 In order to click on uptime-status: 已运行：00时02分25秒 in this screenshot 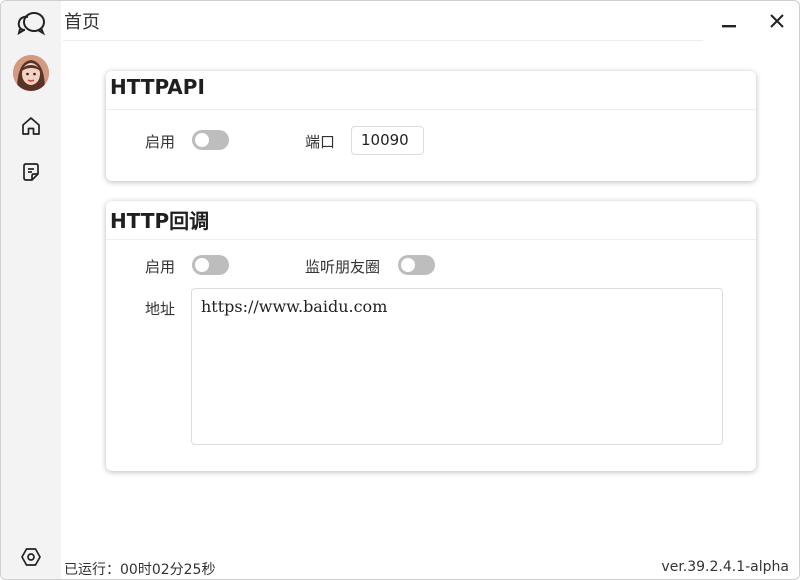, I will do `click(140, 570)`.